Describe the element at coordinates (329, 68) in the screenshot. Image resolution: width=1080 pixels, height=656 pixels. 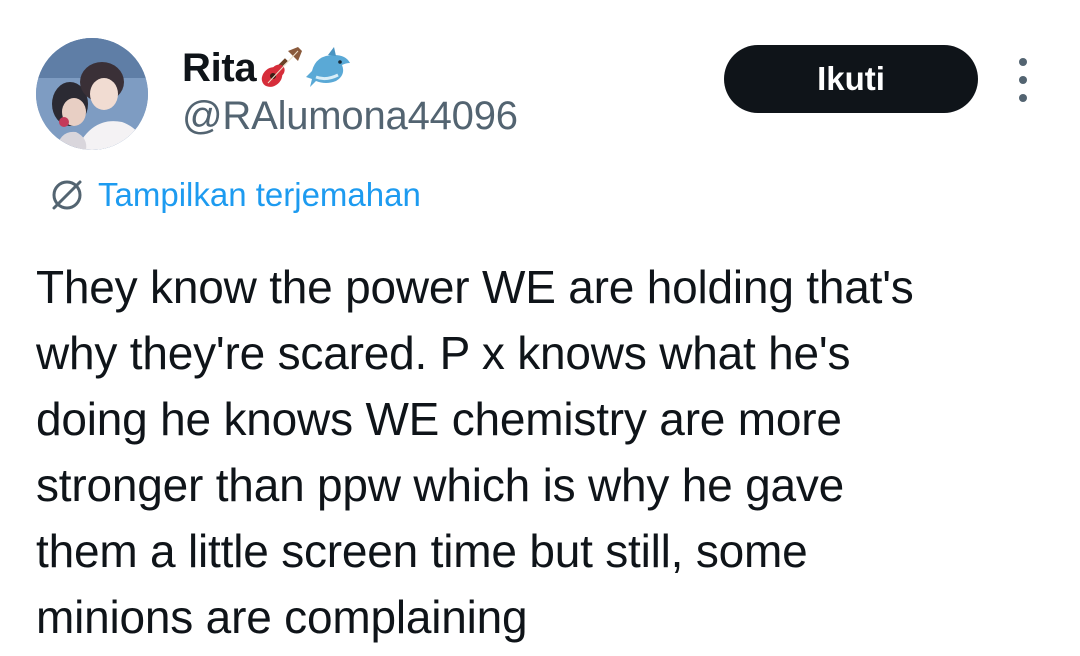
I see `dolphin-emoji` at that location.